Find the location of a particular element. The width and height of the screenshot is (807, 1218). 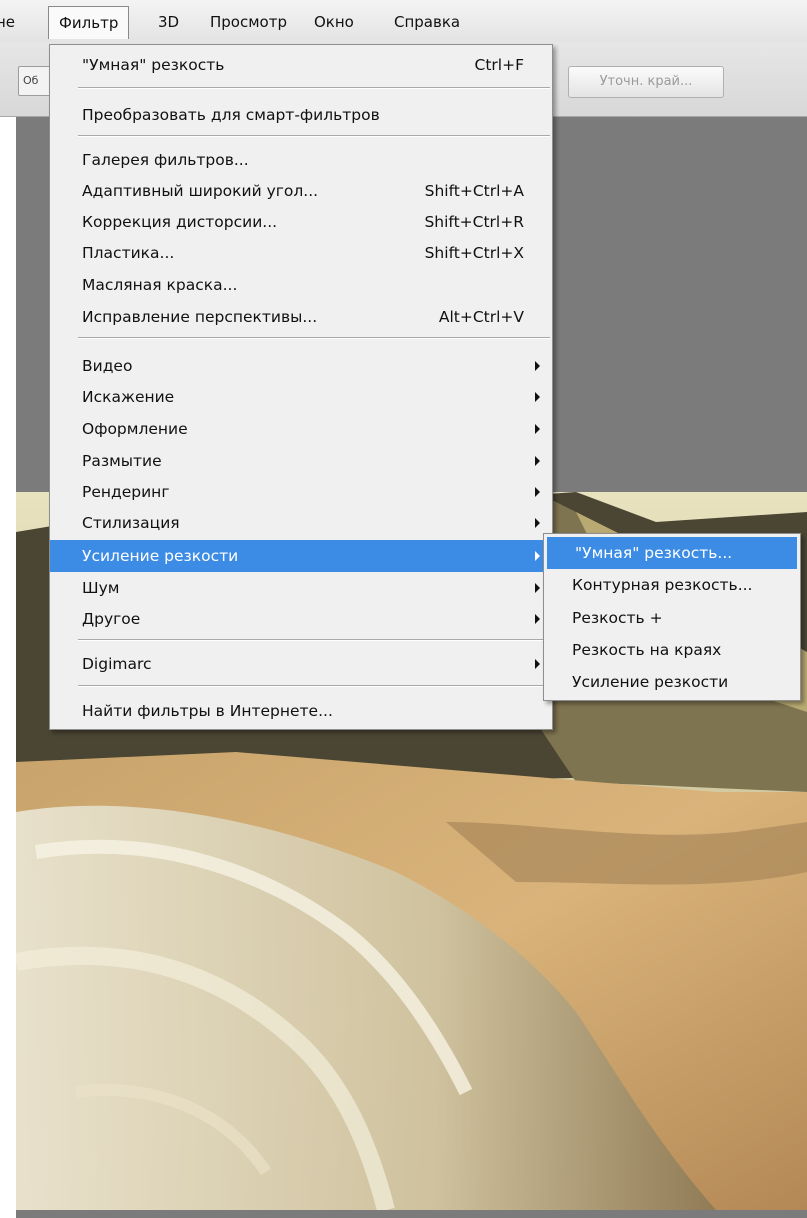

menu-item-label: Стилизация is located at coordinates (131, 523).